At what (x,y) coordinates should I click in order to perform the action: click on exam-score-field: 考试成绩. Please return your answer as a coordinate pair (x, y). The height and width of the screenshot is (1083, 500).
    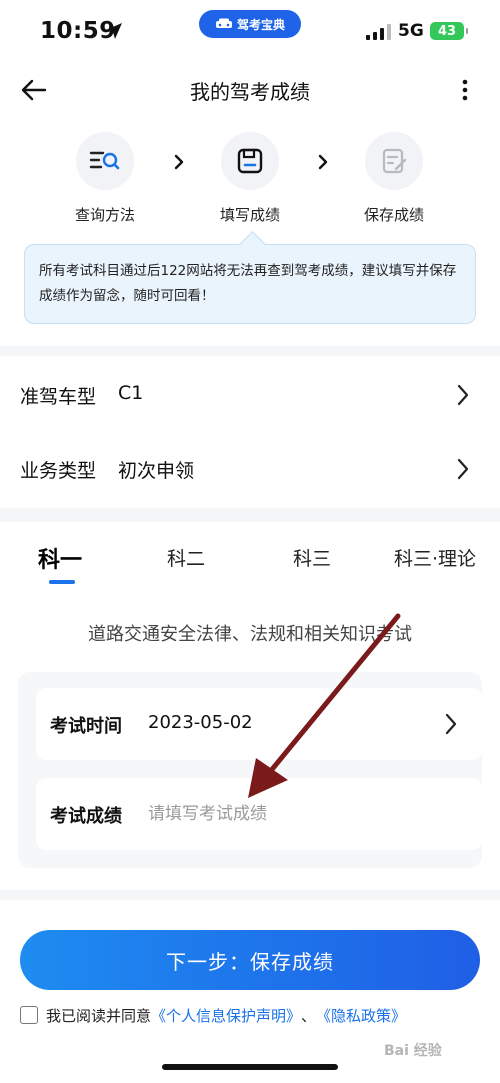
    Looking at the image, I should click on (259, 814).